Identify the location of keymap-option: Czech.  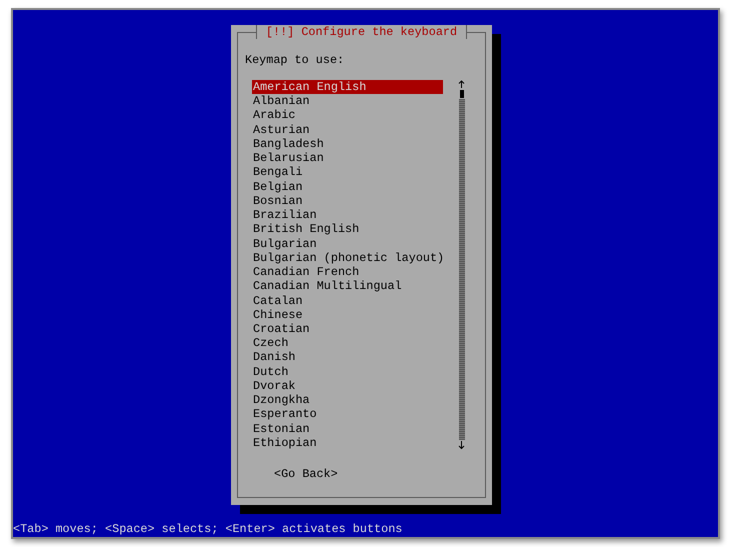
(347, 343).